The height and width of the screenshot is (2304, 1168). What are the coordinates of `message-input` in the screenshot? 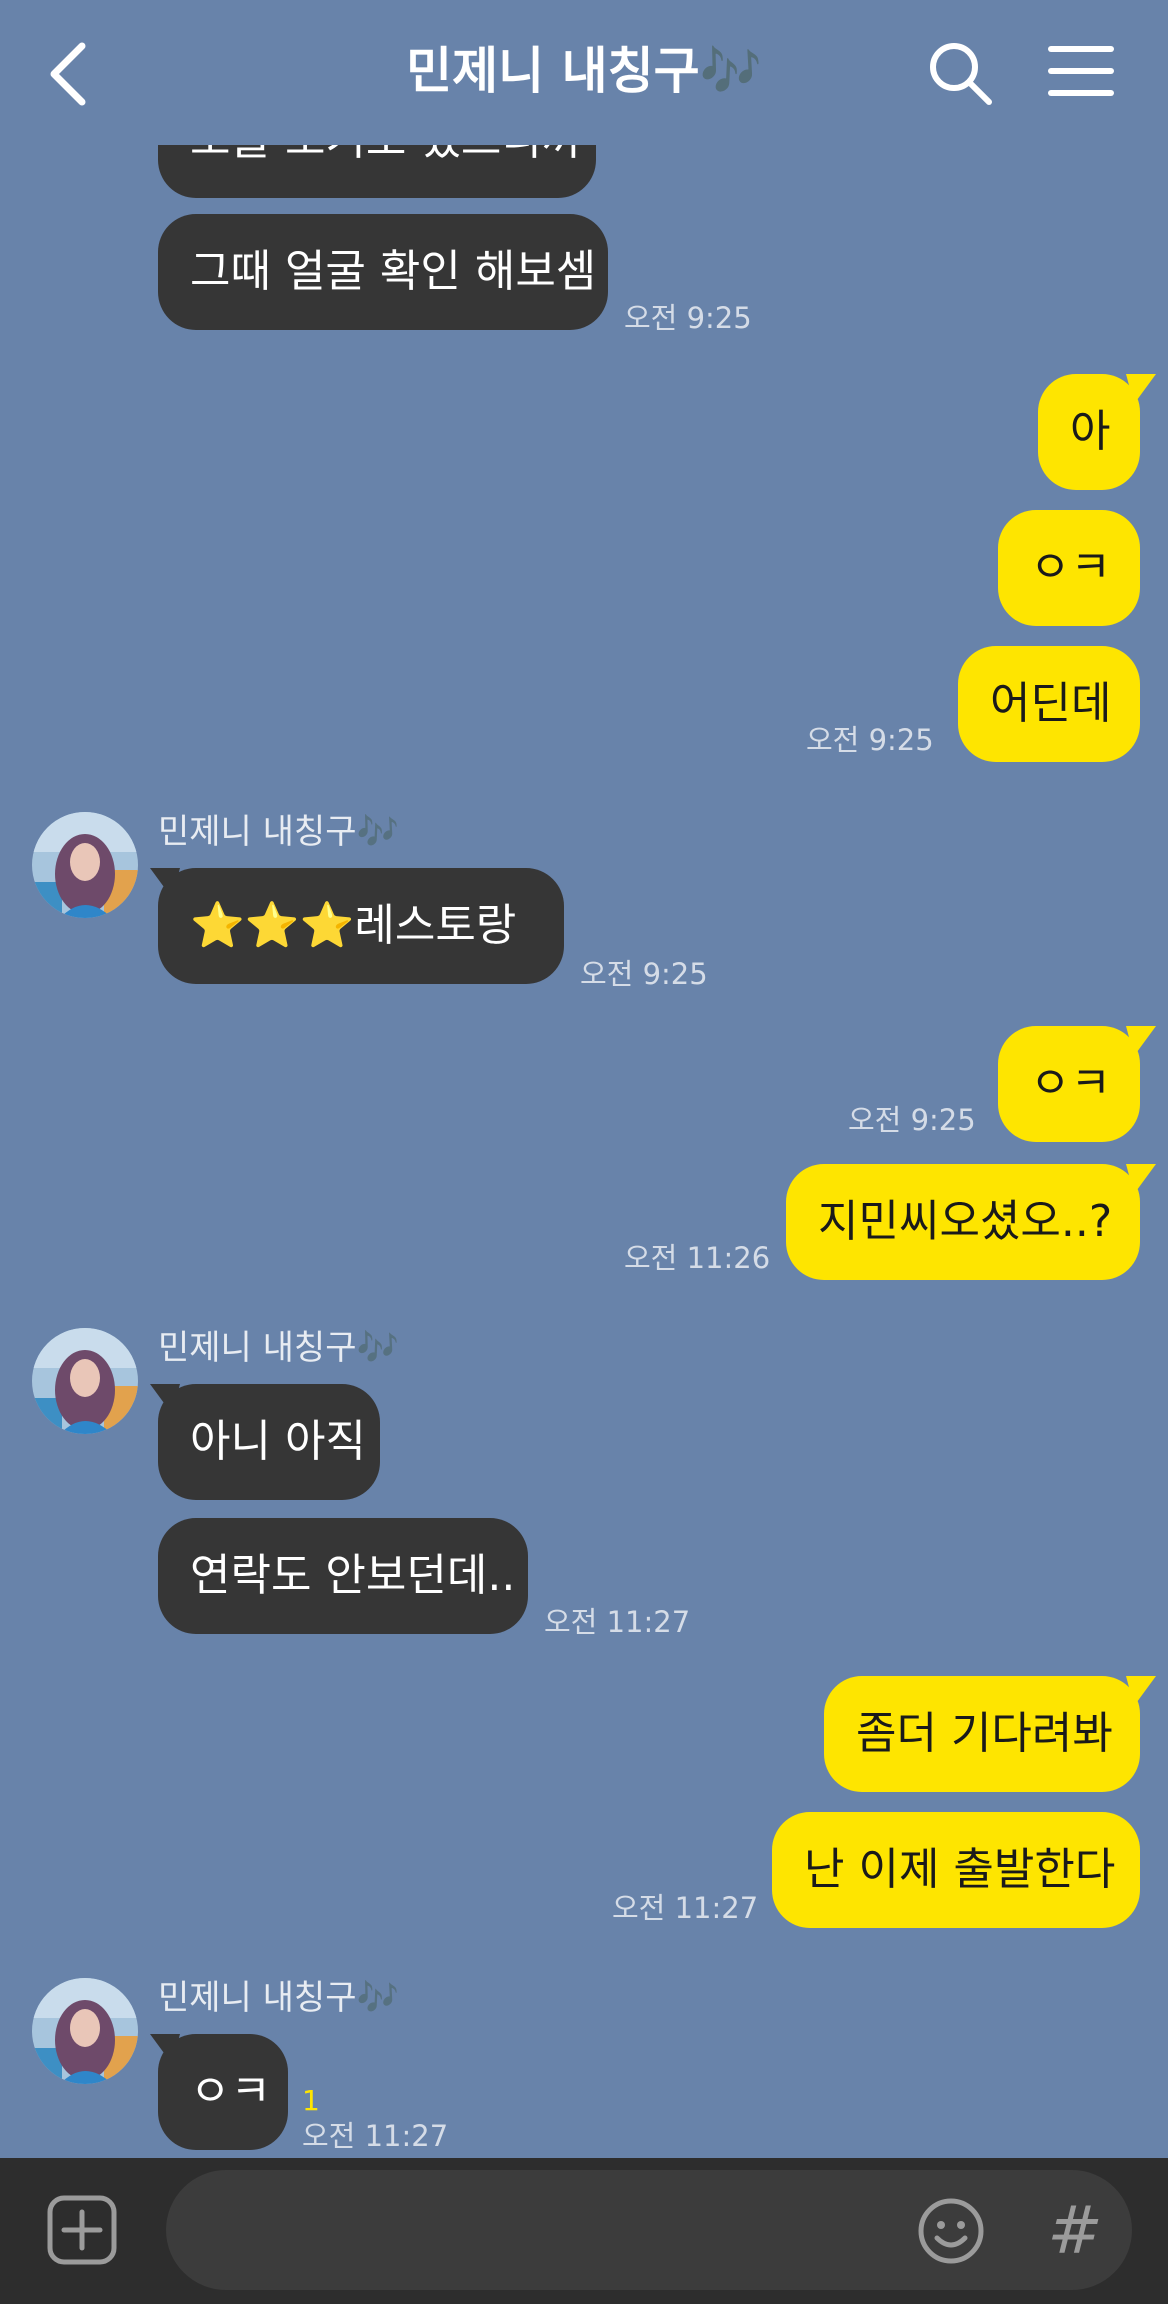 It's located at (649, 2230).